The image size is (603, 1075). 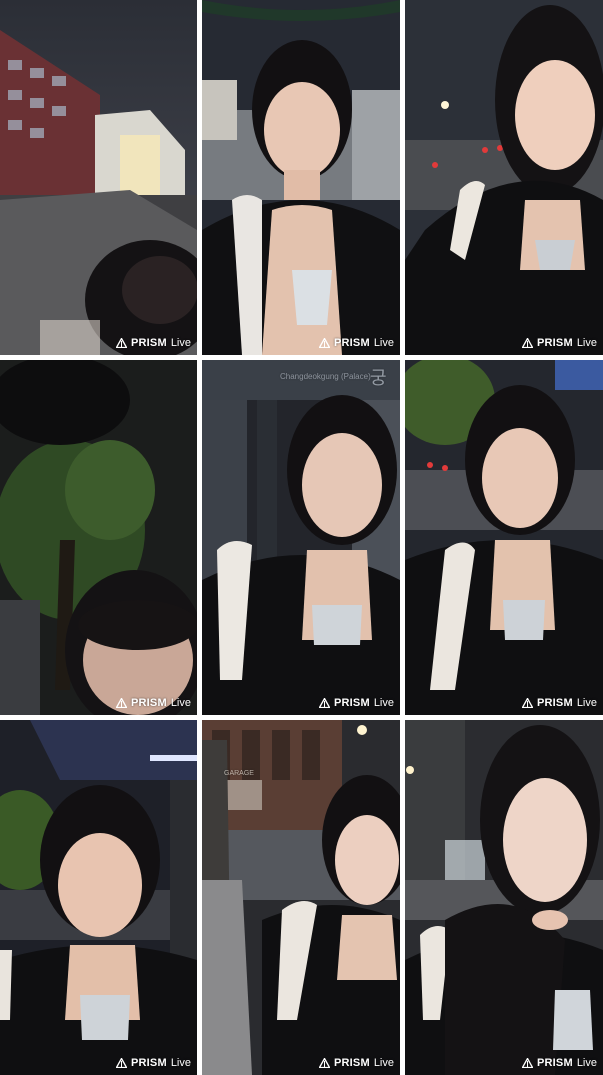 I want to click on scene-woman-night-street-umbrella, so click(x=301, y=177).